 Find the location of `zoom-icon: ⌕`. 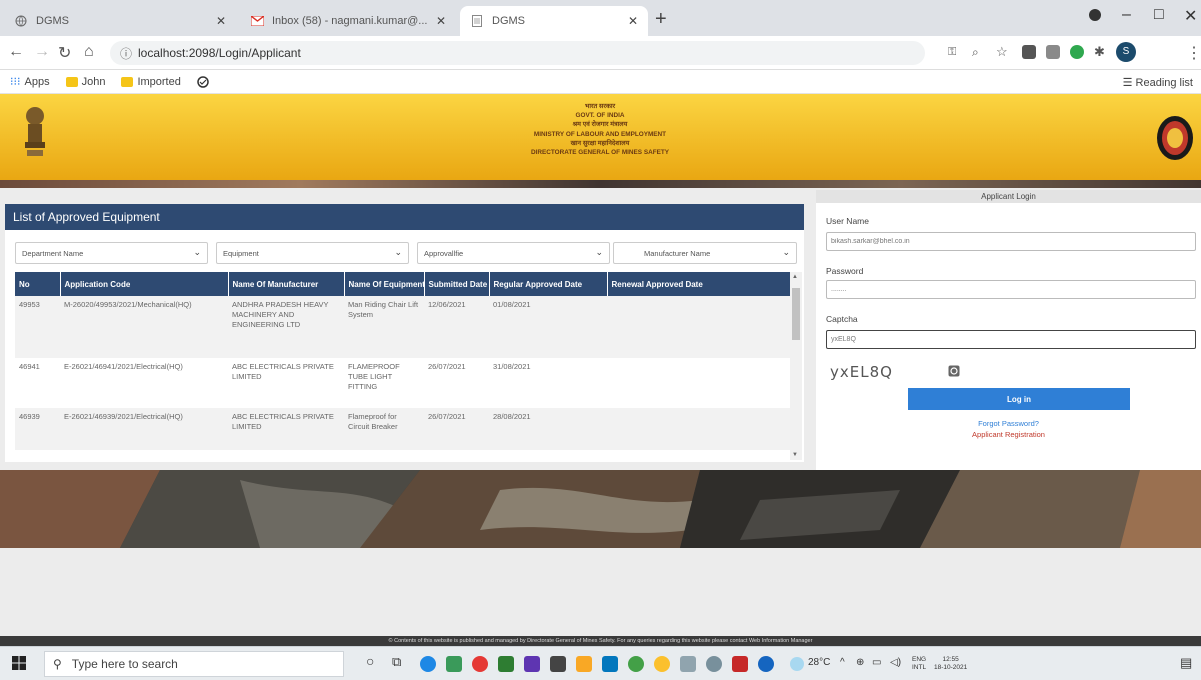

zoom-icon: ⌕ is located at coordinates (975, 52).